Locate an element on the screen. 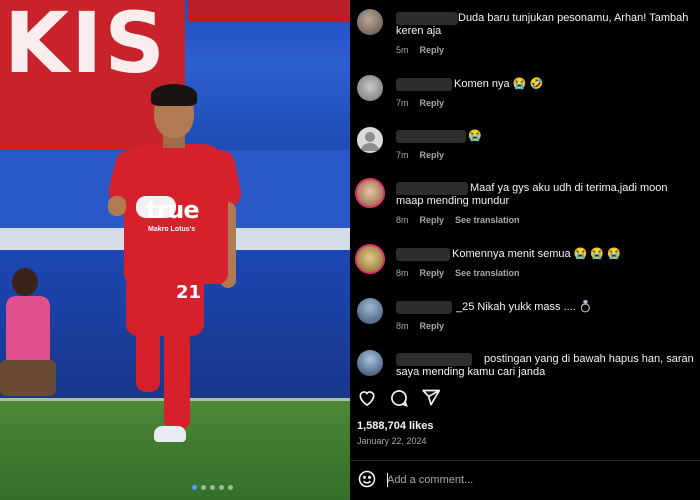 The image size is (700, 500). heart-icon is located at coordinates (367, 398).